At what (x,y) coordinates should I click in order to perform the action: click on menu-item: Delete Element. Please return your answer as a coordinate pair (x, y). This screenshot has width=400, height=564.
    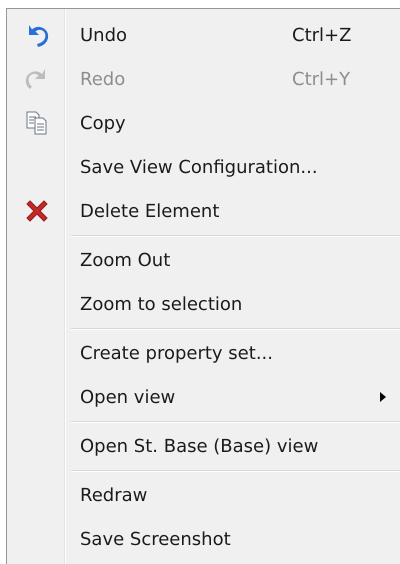
    Looking at the image, I should click on (203, 211).